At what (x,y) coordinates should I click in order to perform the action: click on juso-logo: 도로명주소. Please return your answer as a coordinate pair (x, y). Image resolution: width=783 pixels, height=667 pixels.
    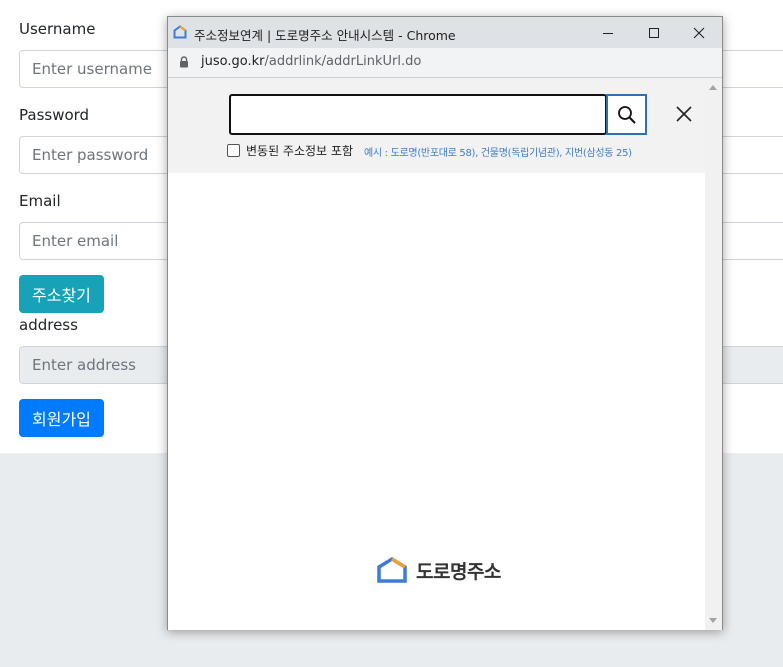
    Looking at the image, I should click on (438, 570).